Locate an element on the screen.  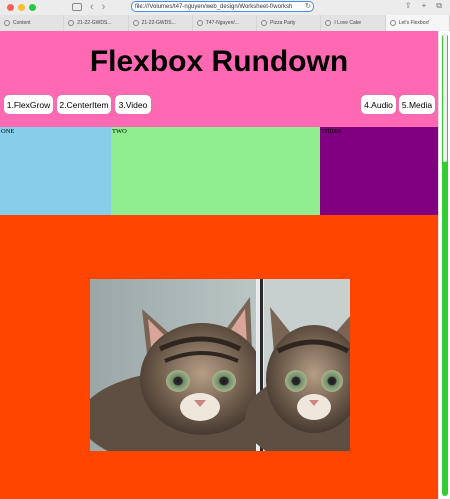
flex-box-three: THREE is located at coordinates (379, 171).